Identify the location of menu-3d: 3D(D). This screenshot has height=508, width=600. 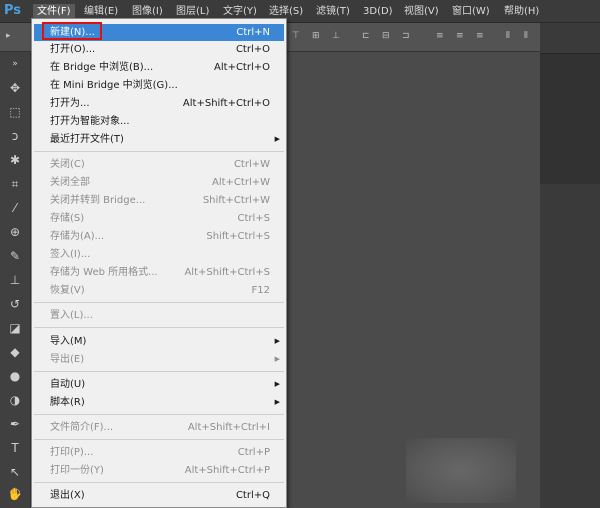
(378, 11).